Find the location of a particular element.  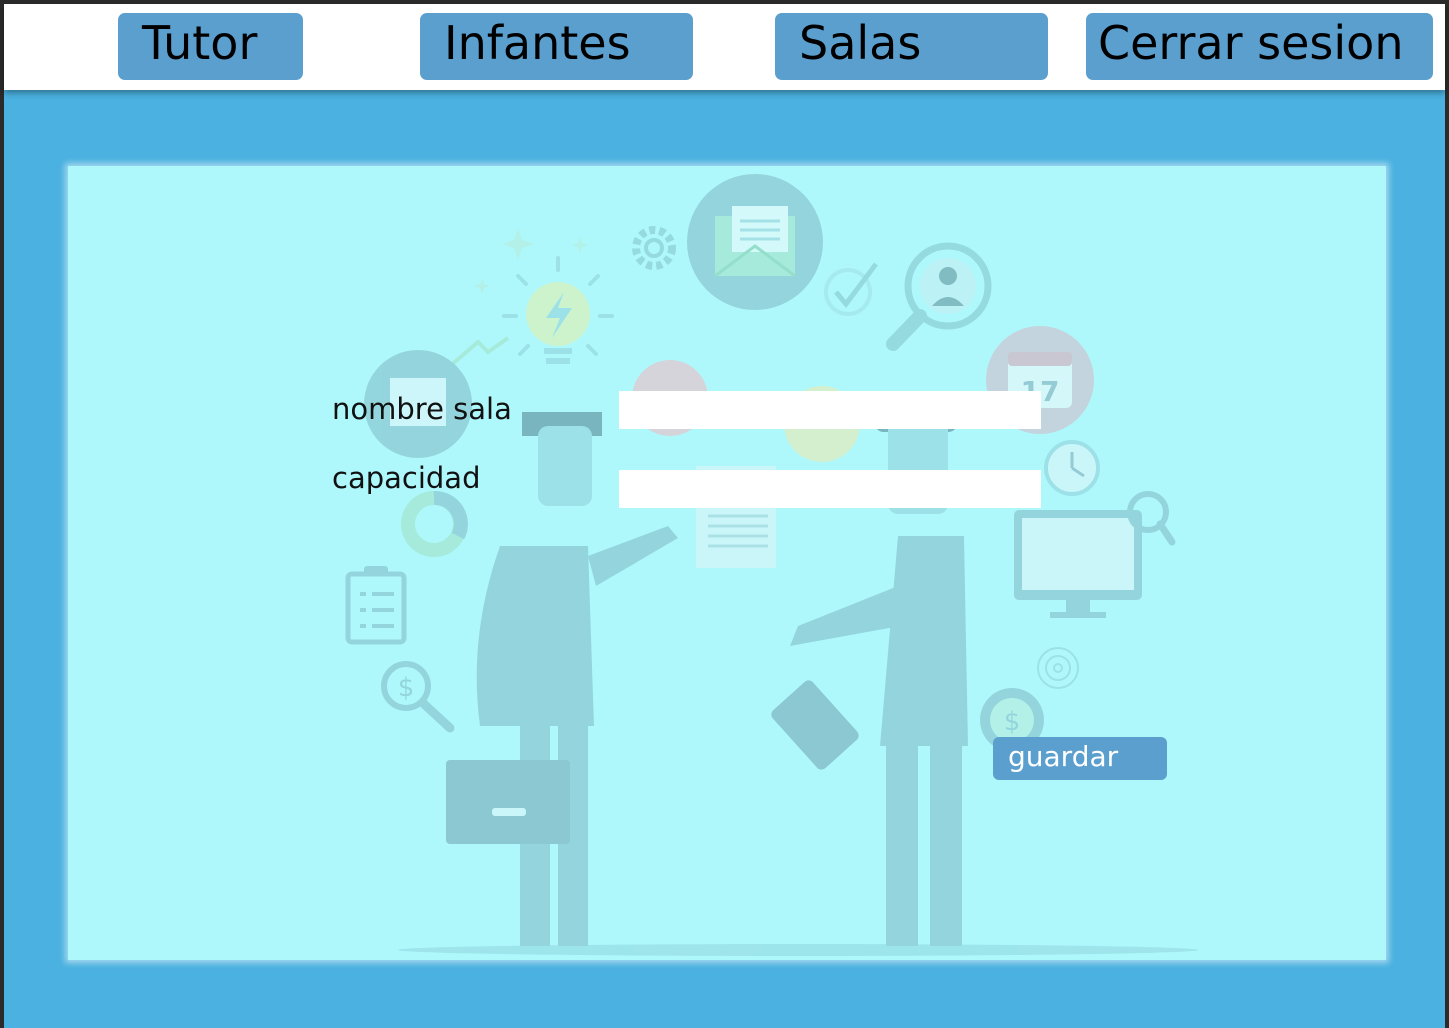

capacity-label: capacidad is located at coordinates (406, 478).